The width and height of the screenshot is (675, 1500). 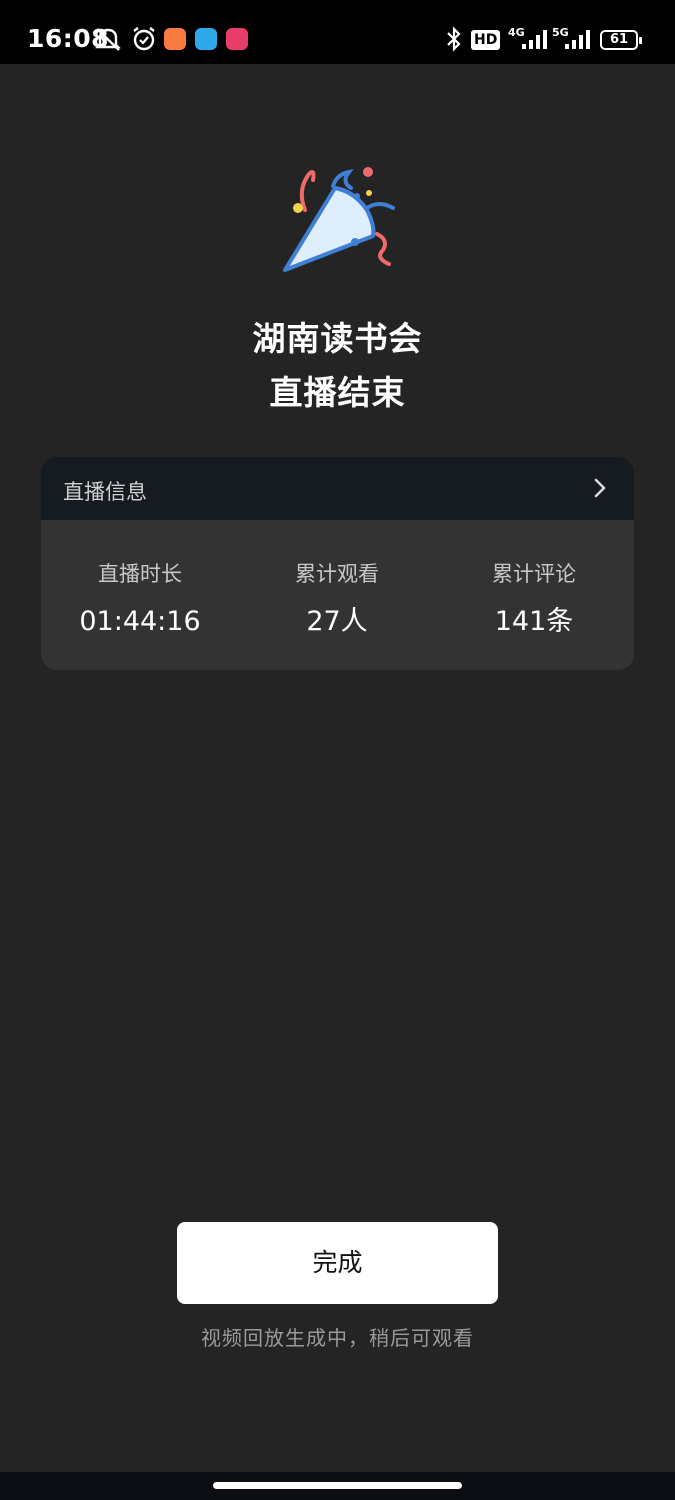 I want to click on home-indicator, so click(x=337, y=1485).